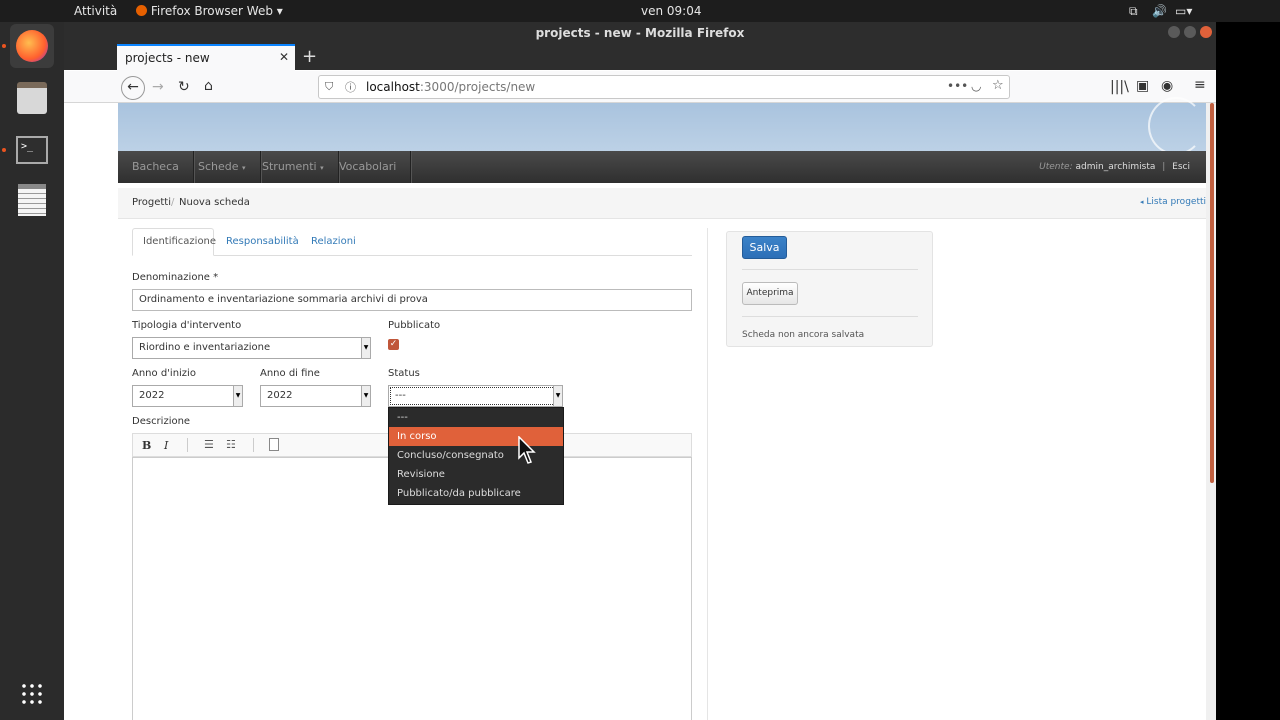 This screenshot has width=1280, height=720. I want to click on status-select: --- ▼, so click(475, 396).